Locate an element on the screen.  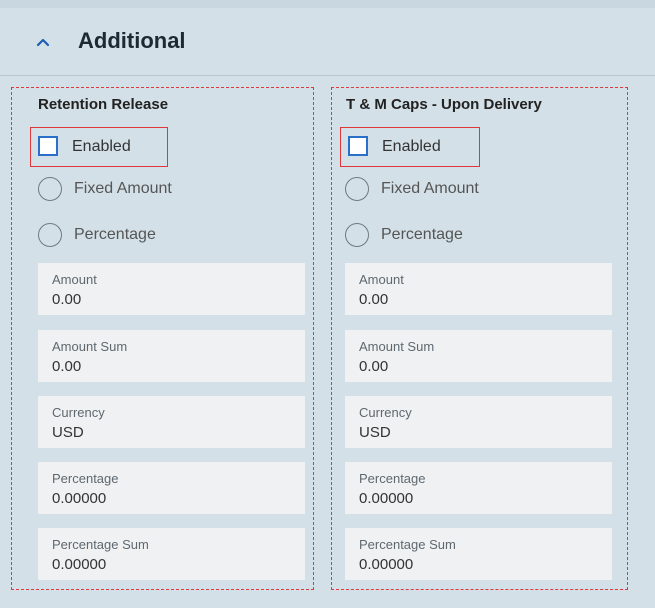
section-header: Additional is located at coordinates (327, 38).